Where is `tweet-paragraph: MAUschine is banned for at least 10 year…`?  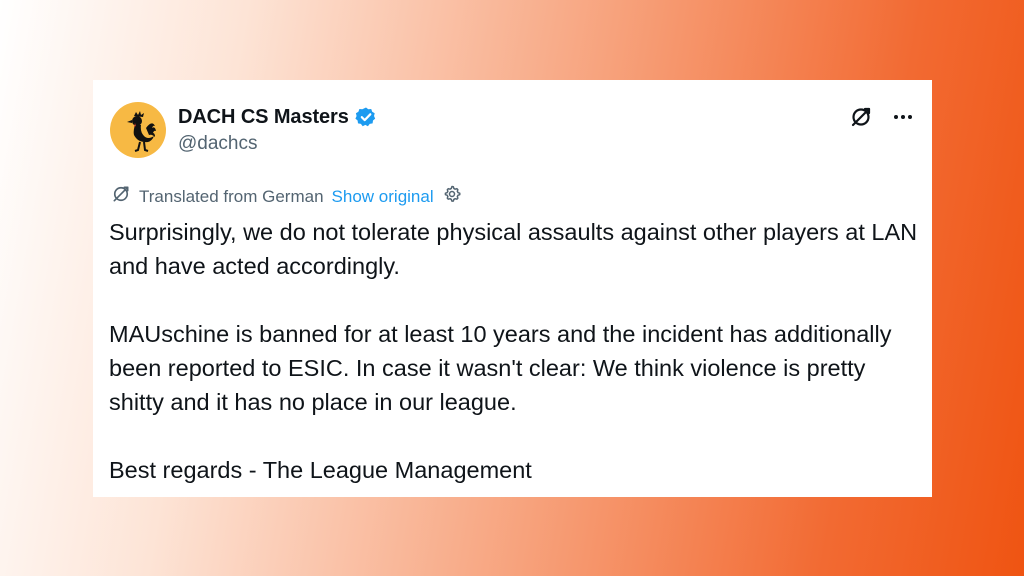
tweet-paragraph: MAUschine is banned for at least 10 year… is located at coordinates (500, 368).